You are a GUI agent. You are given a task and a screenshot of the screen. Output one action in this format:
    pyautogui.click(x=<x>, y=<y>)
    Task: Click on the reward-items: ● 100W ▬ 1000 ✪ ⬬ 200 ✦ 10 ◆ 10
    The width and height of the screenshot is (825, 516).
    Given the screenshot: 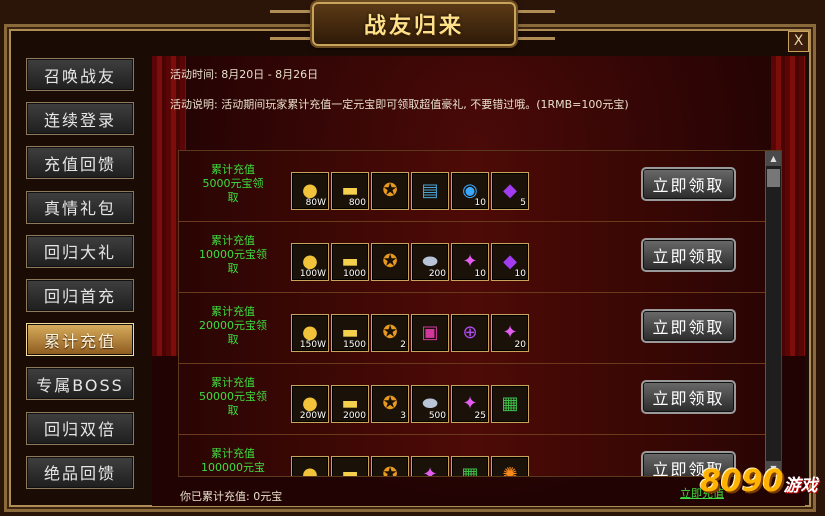 What is the action you would take?
    pyautogui.click(x=410, y=262)
    